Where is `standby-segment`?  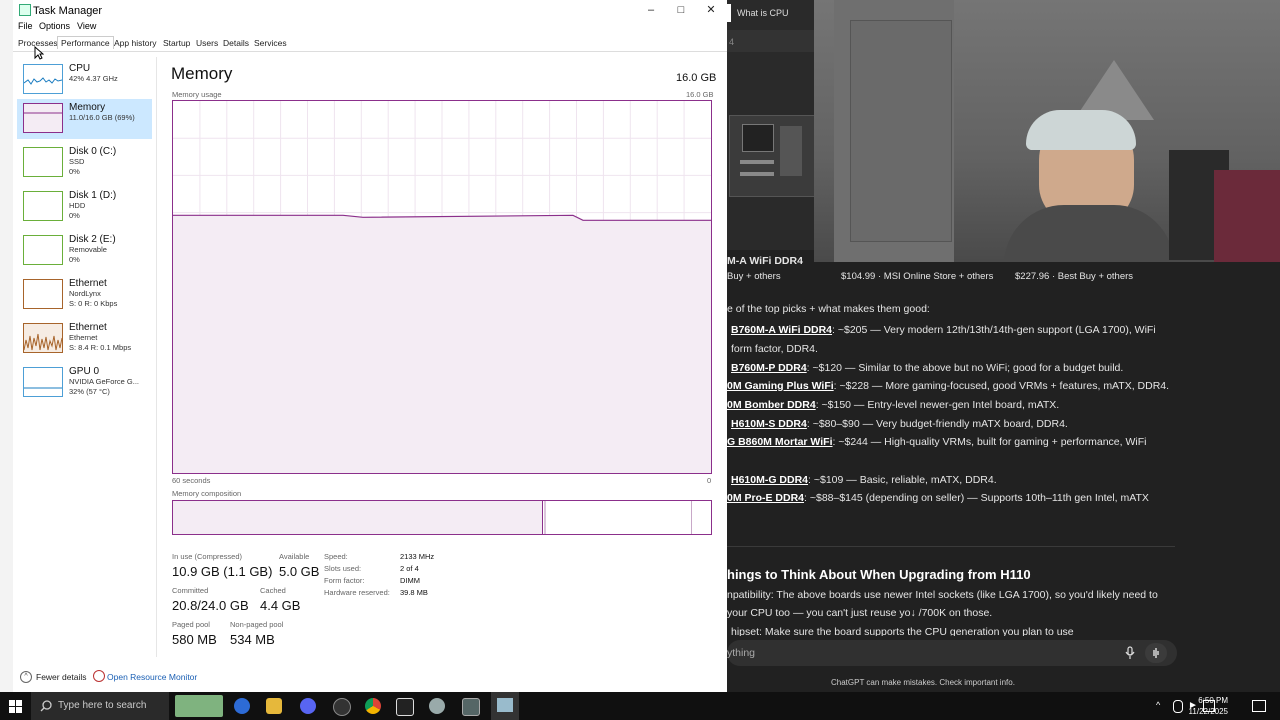
standby-segment is located at coordinates (691, 517).